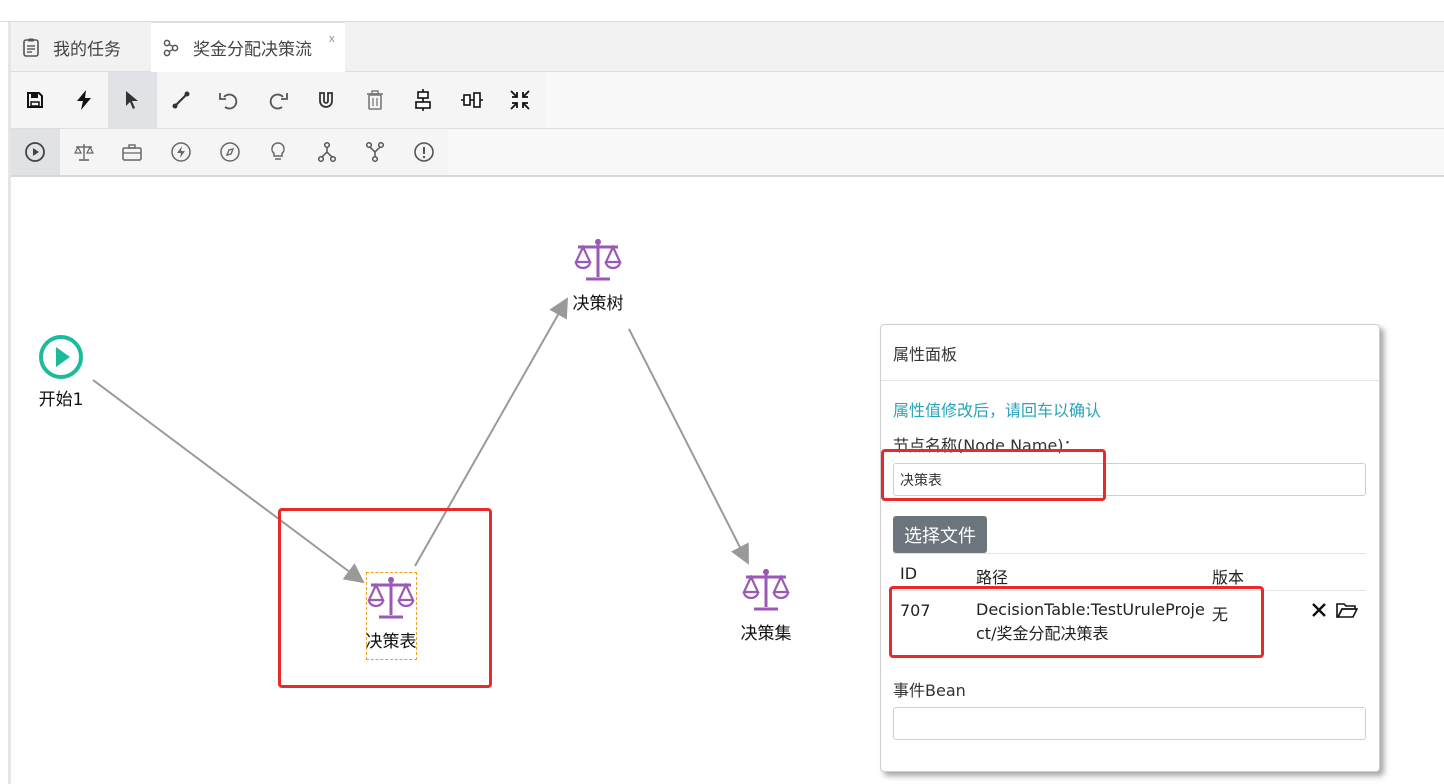  Describe the element at coordinates (171, 48) in the screenshot. I see `flow-icon` at that location.